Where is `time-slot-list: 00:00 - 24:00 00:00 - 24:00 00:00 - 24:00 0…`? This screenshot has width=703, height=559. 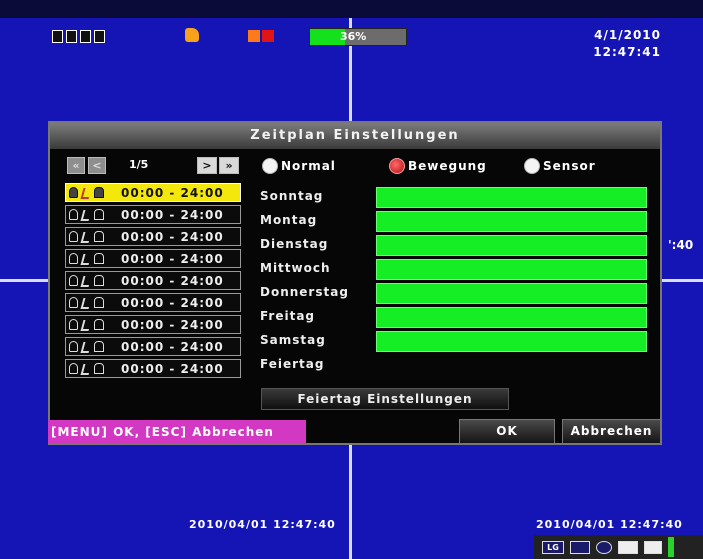 time-slot-list: 00:00 - 24:00 00:00 - 24:00 00:00 - 24:00 0… is located at coordinates (153, 282).